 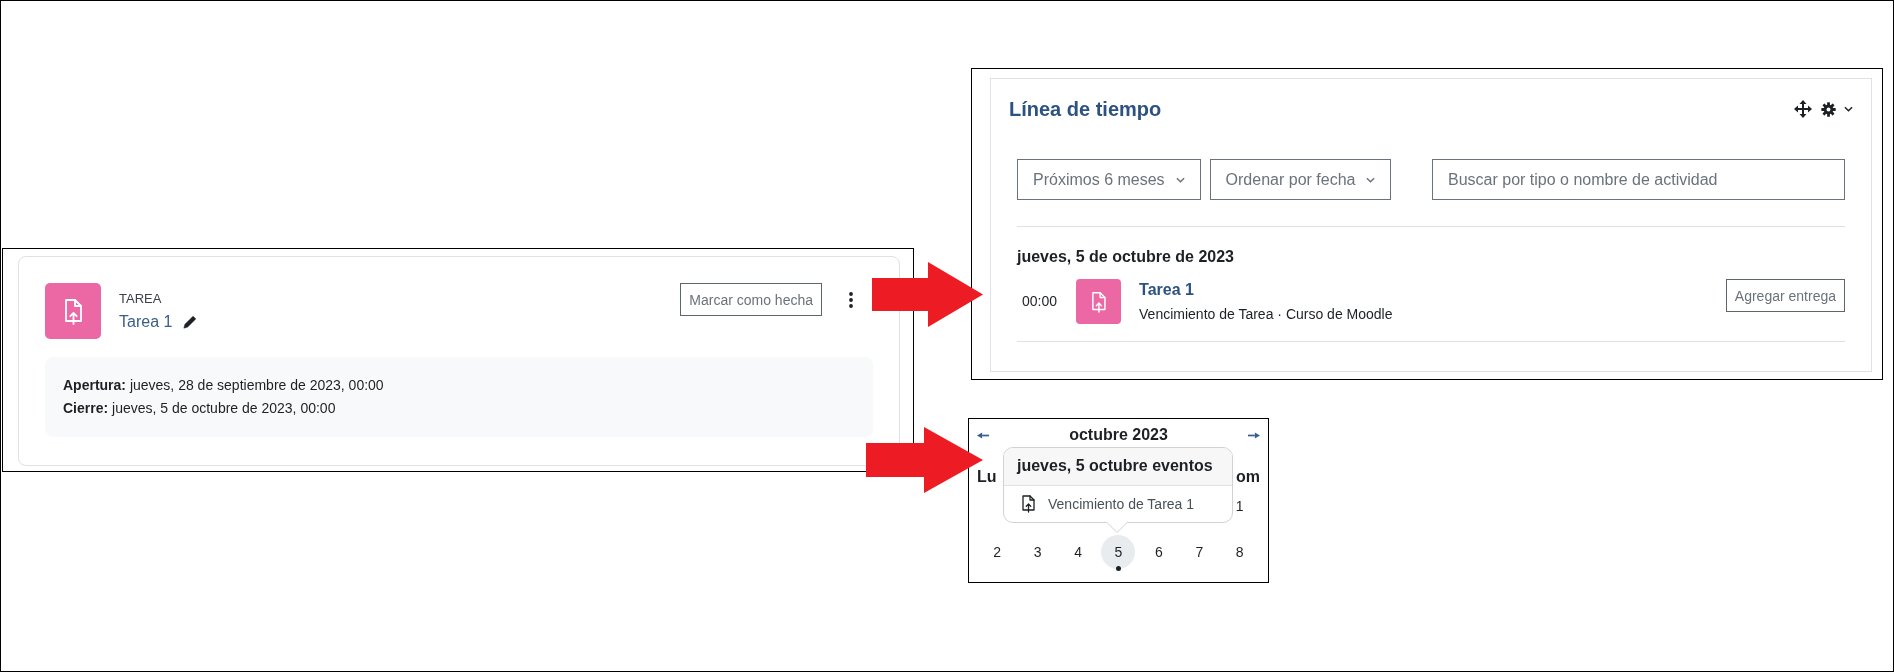 What do you see at coordinates (987, 477) in the screenshot?
I see `weekday-label: Lu` at bounding box center [987, 477].